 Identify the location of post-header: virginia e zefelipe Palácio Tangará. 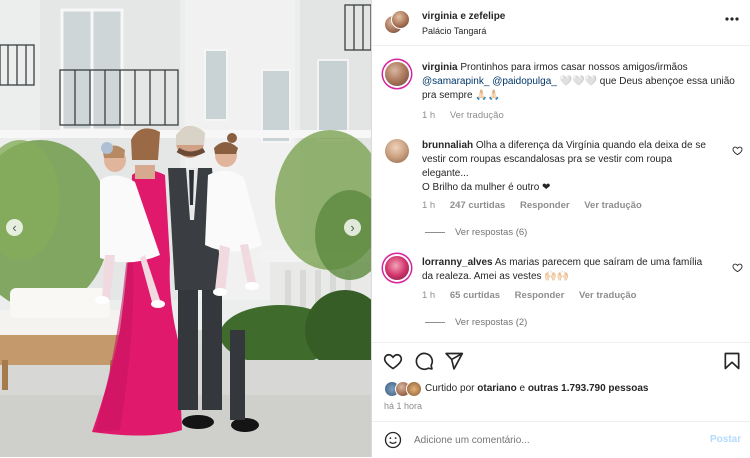
(561, 23).